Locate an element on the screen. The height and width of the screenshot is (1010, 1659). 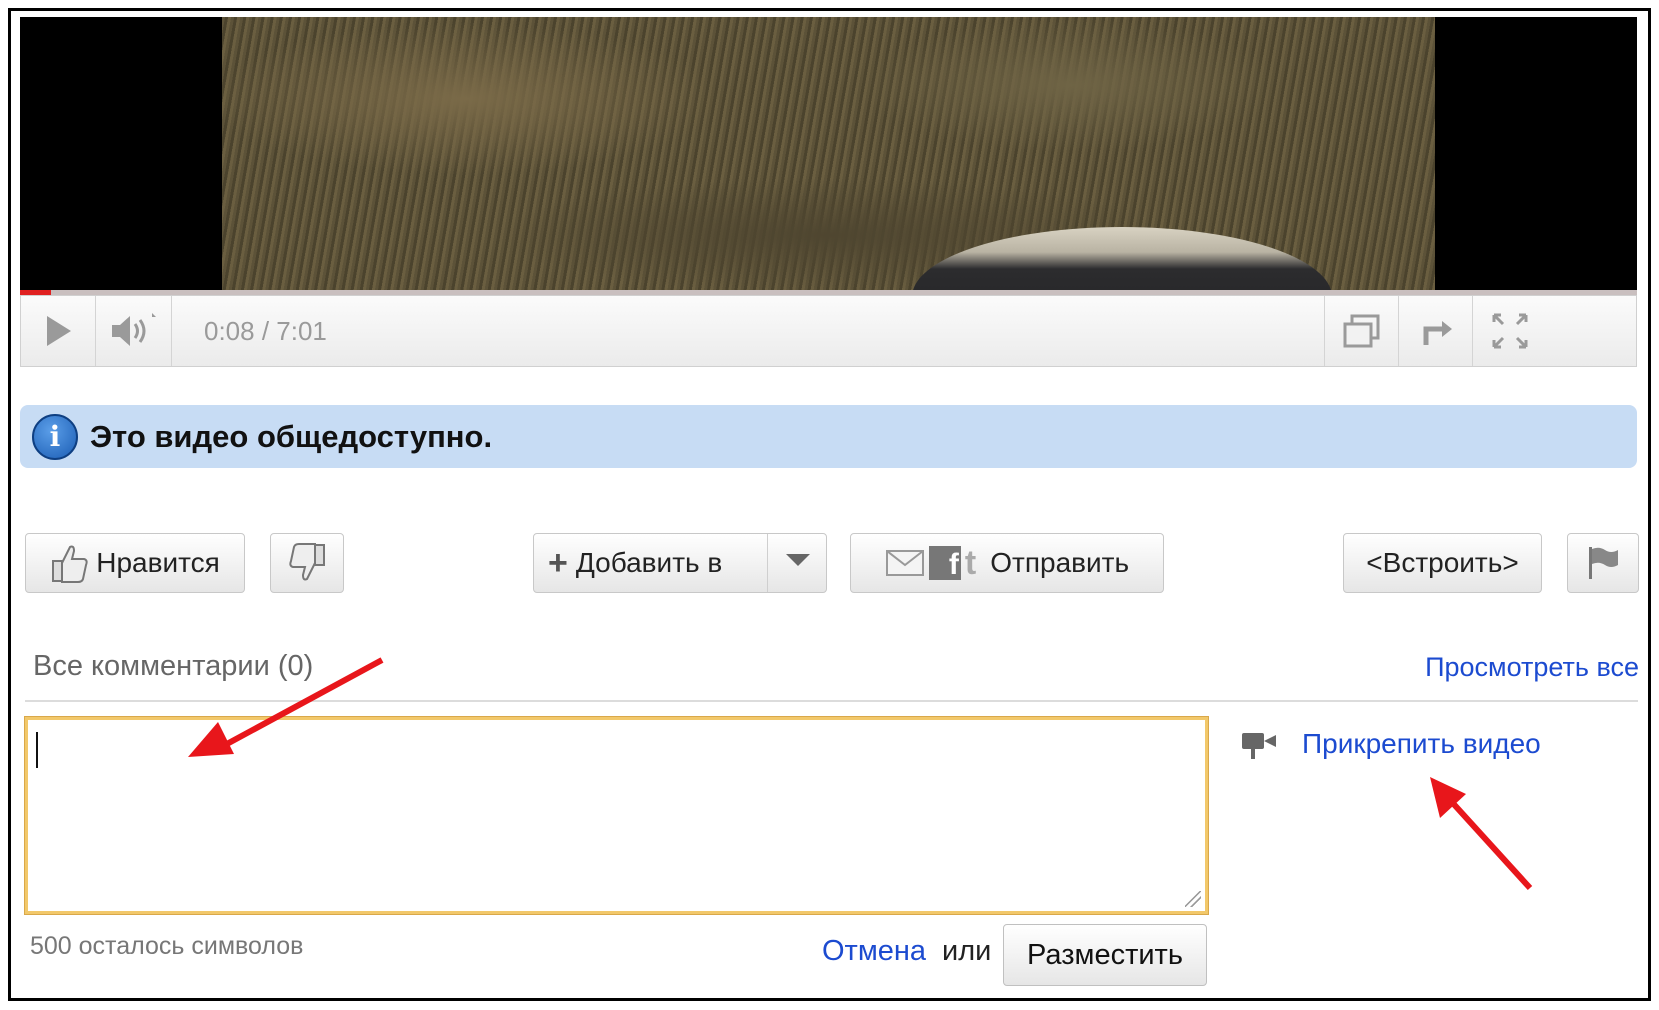
popout-button is located at coordinates (1361, 331).